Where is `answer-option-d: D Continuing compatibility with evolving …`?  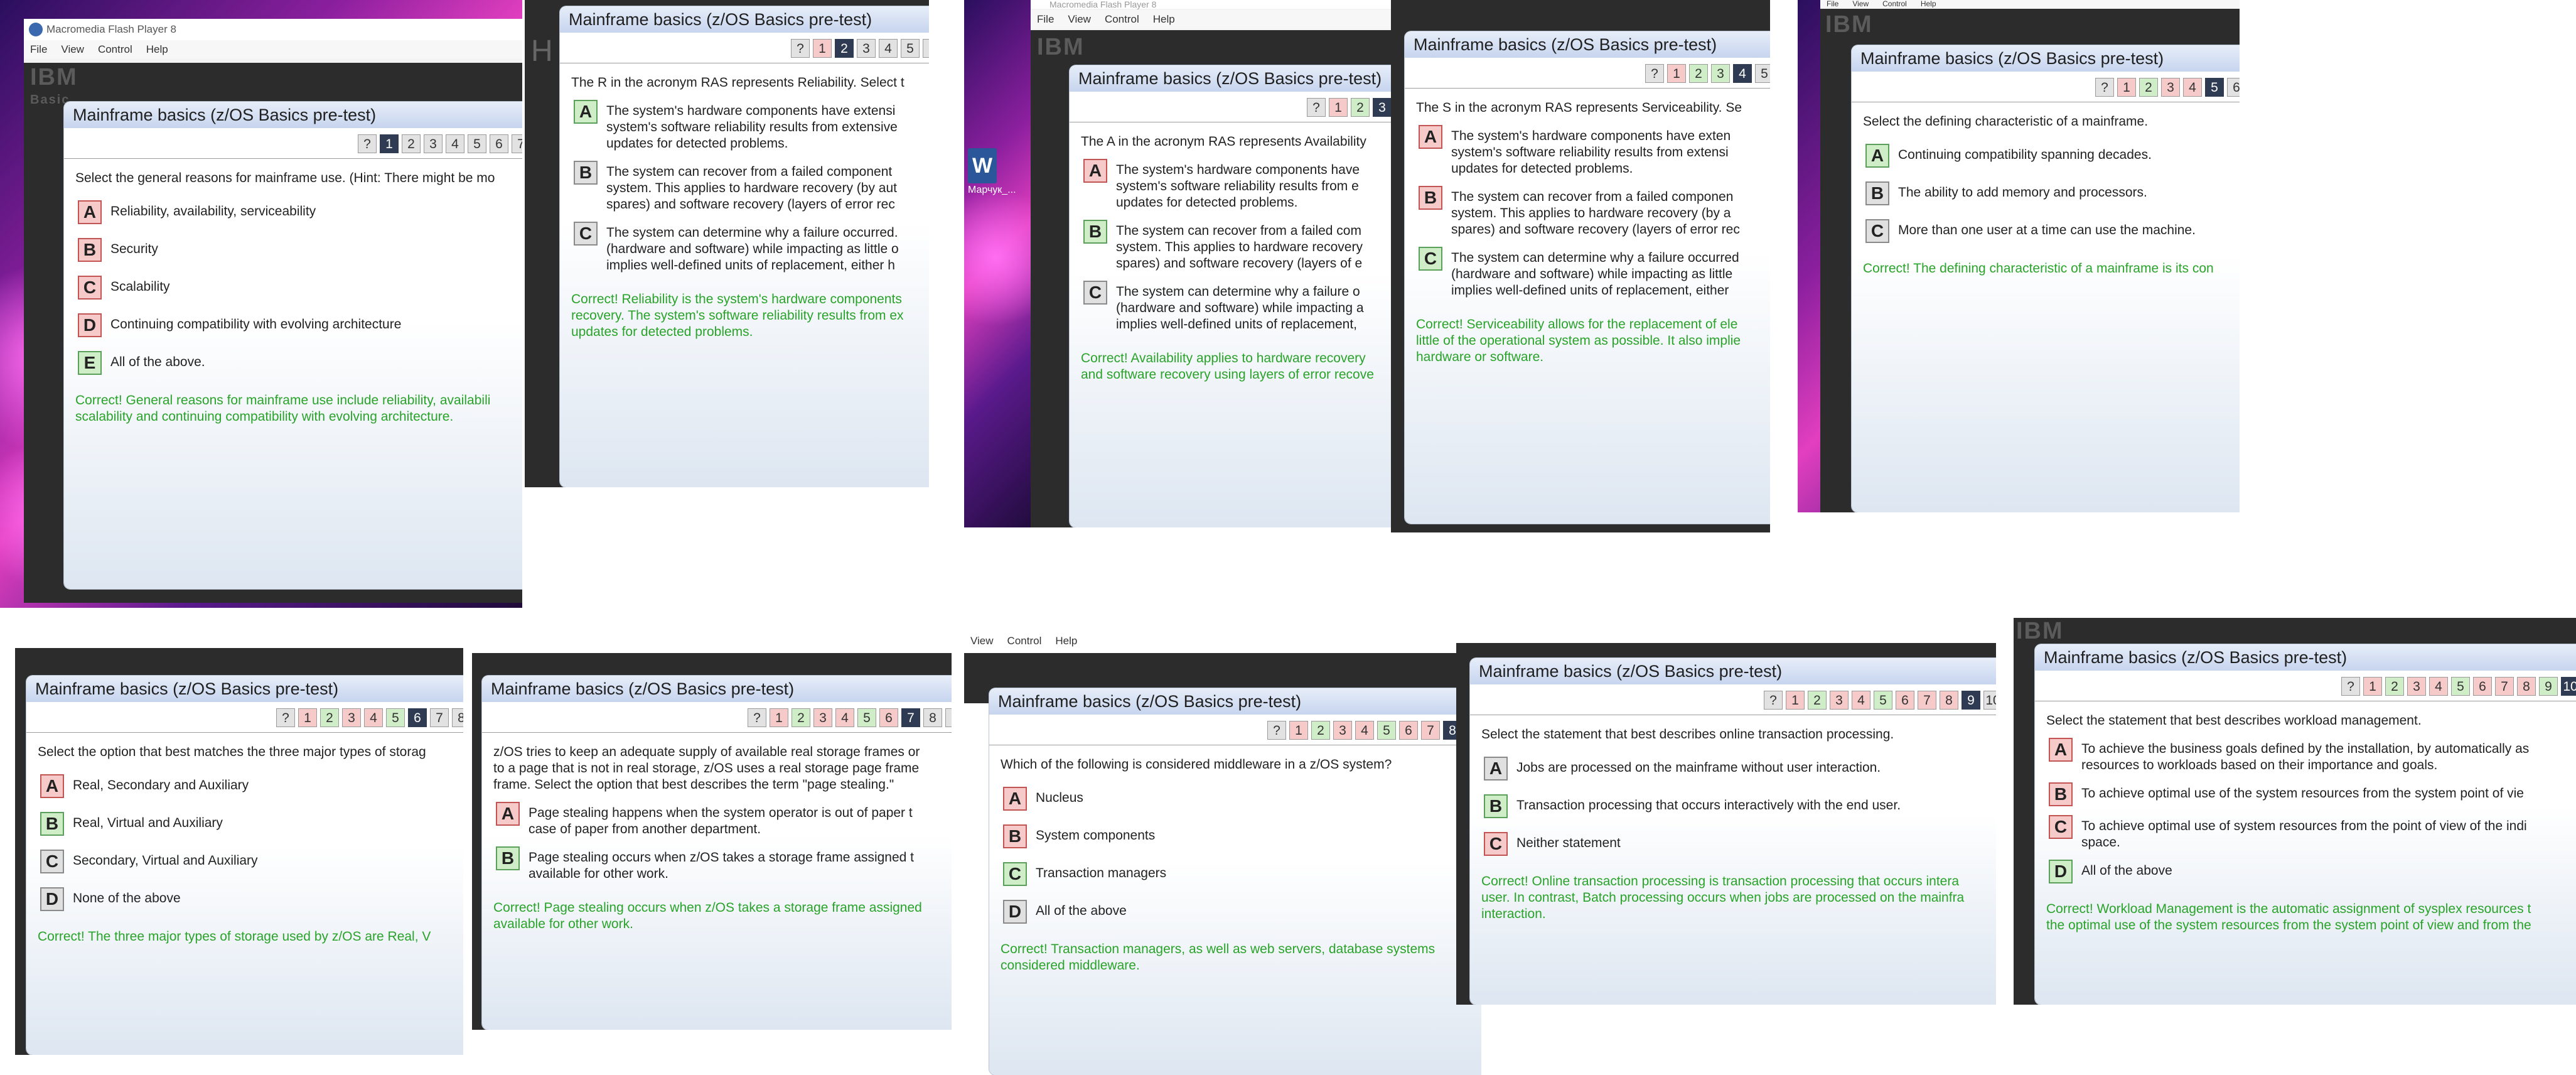
answer-option-d: D Continuing compatibility with evolving … is located at coordinates (293, 318).